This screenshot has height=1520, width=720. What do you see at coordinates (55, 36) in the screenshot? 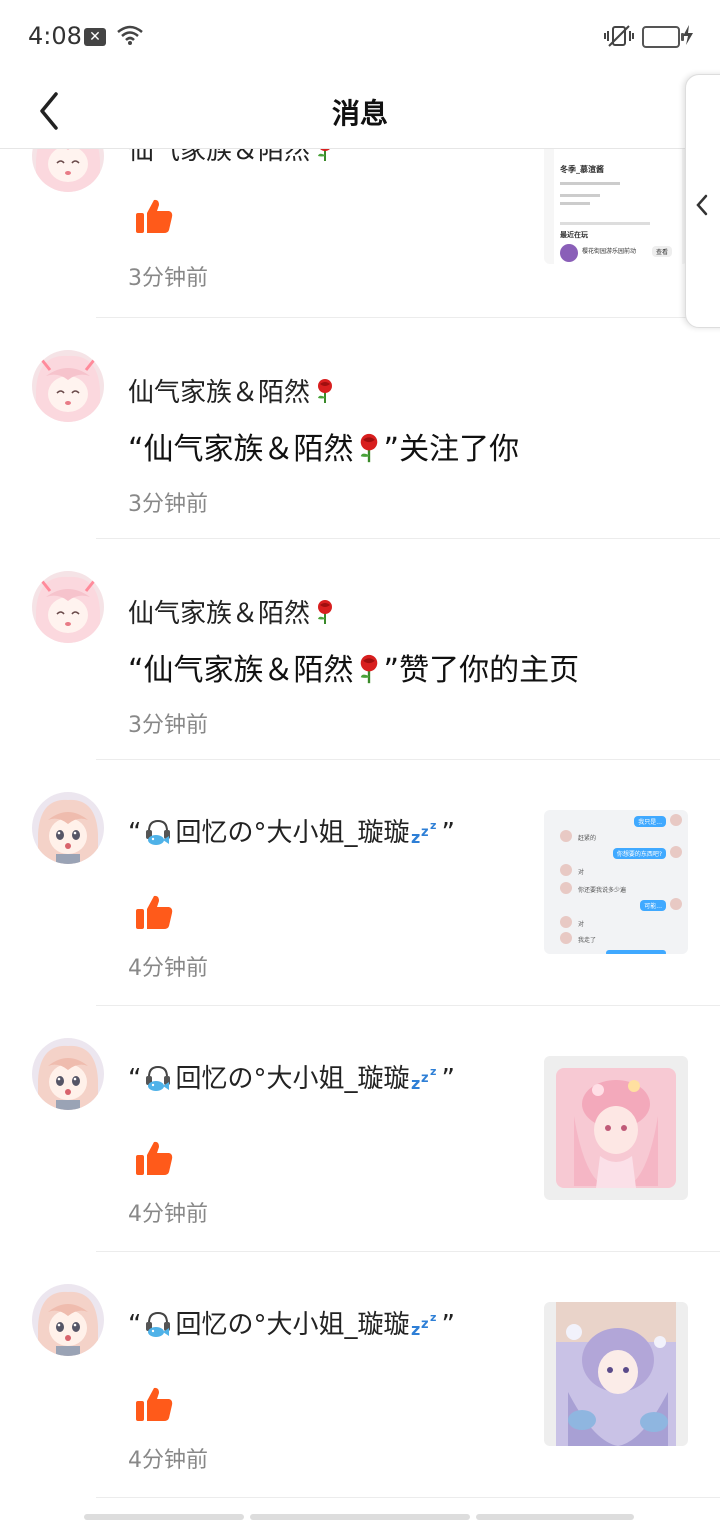
I see `status-time: 4:08` at bounding box center [55, 36].